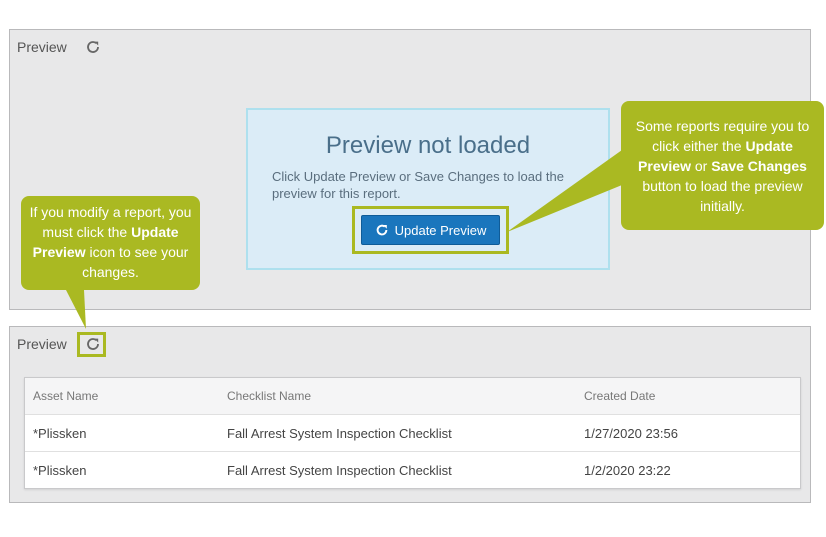 This screenshot has width=826, height=537. Describe the element at coordinates (701, 166) in the screenshot. I see `callout-text: or` at that location.